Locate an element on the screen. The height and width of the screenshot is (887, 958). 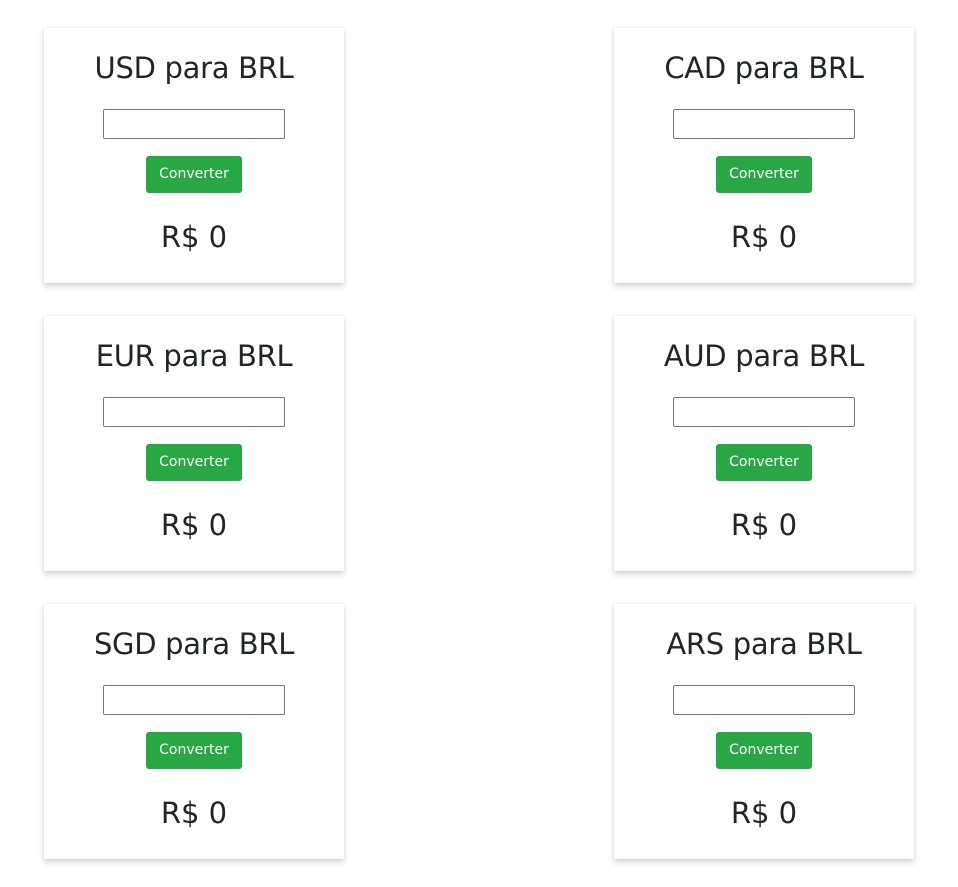
card-title: AUD para BRL is located at coordinates (764, 356).